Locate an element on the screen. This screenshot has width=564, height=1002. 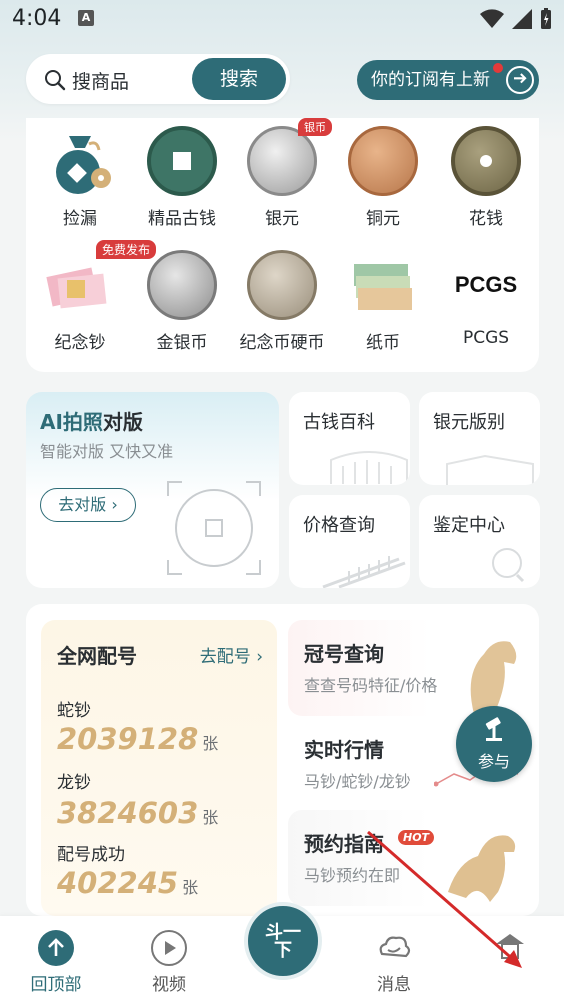
tab-label: 视频 is located at coordinates (169, 985).